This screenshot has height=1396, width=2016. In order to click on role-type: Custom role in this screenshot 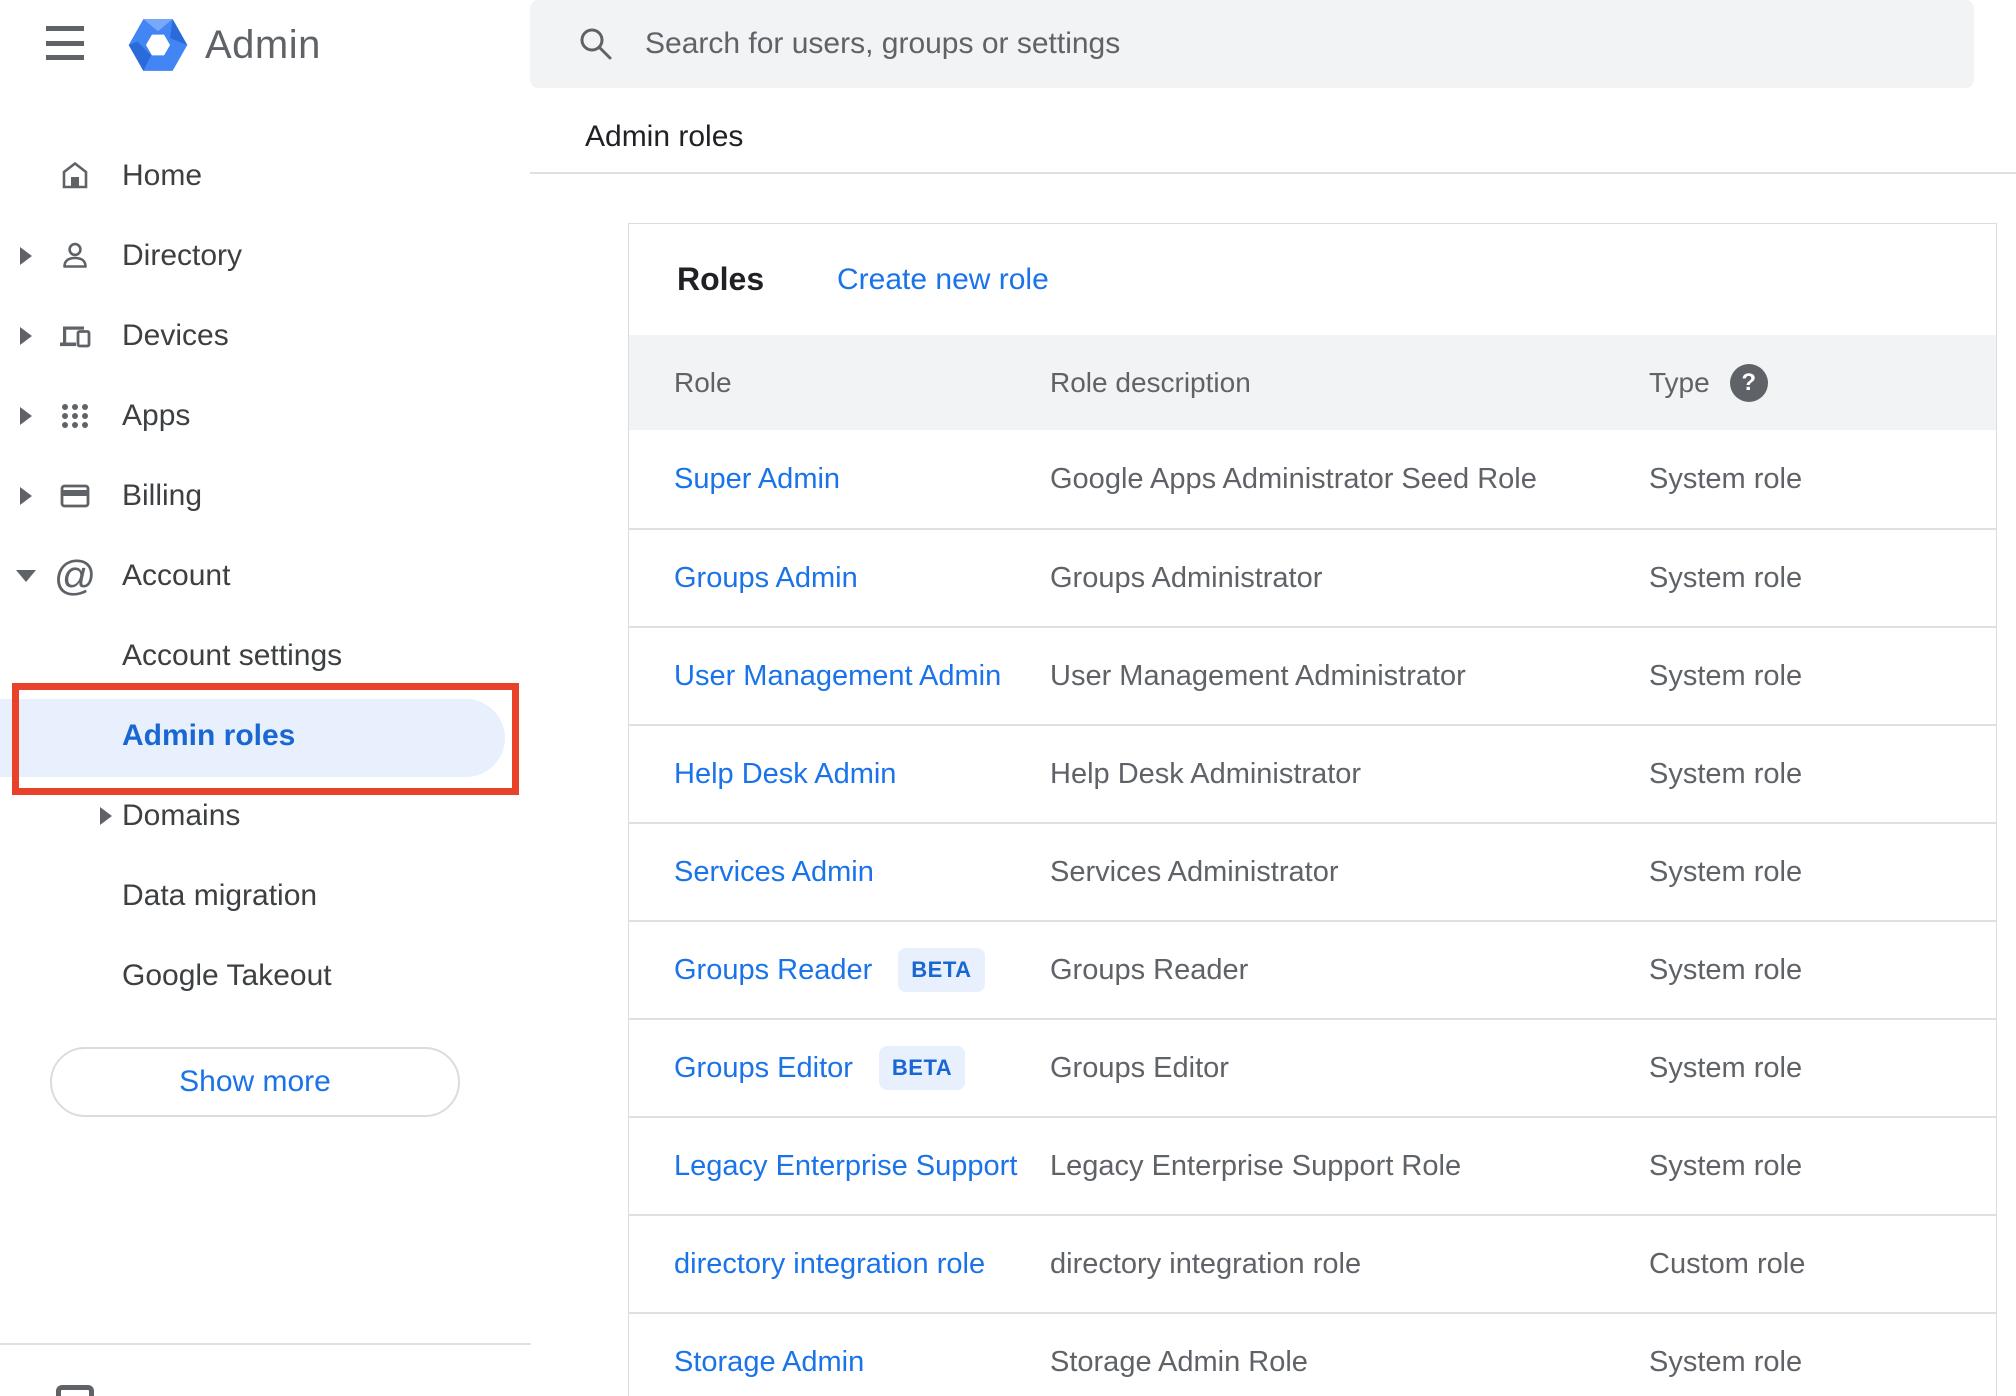, I will do `click(1727, 1263)`.